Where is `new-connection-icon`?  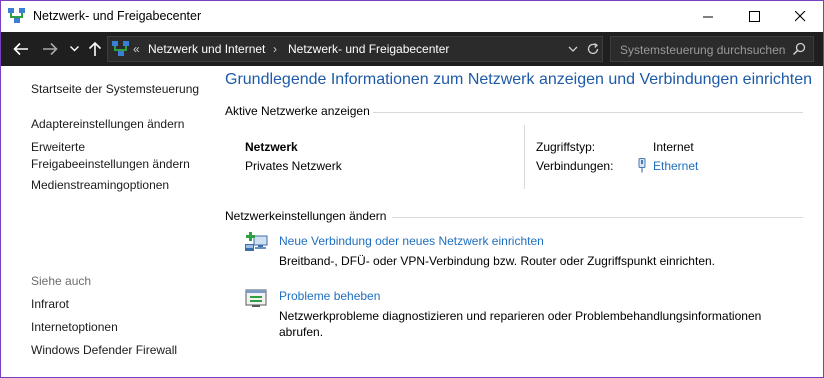
new-connection-icon is located at coordinates (256, 241).